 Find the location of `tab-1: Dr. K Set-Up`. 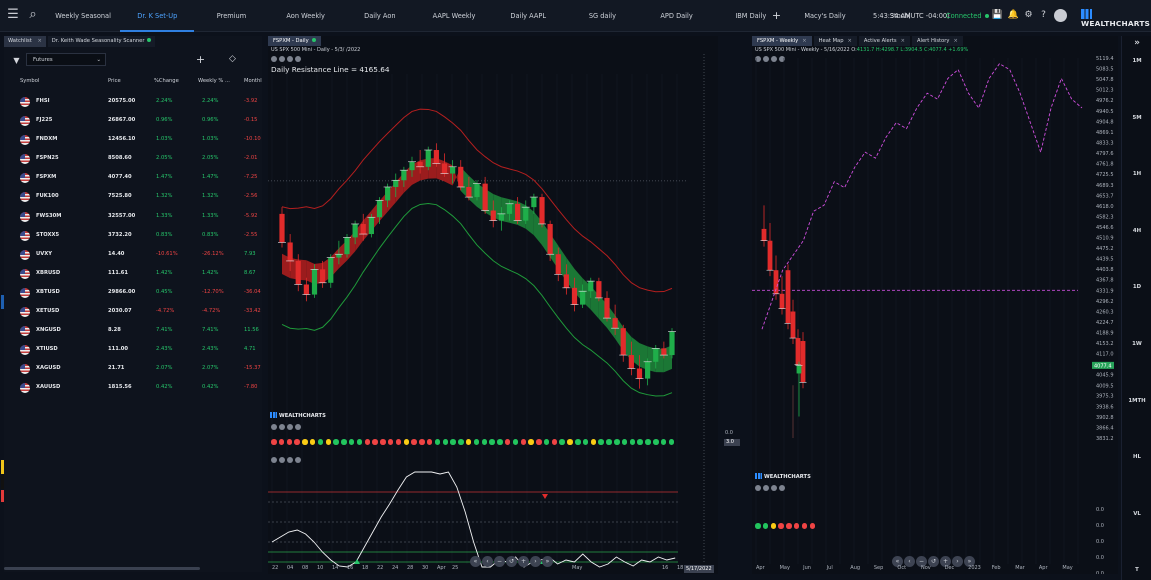

tab-1: Dr. K Set-Up is located at coordinates (157, 16).